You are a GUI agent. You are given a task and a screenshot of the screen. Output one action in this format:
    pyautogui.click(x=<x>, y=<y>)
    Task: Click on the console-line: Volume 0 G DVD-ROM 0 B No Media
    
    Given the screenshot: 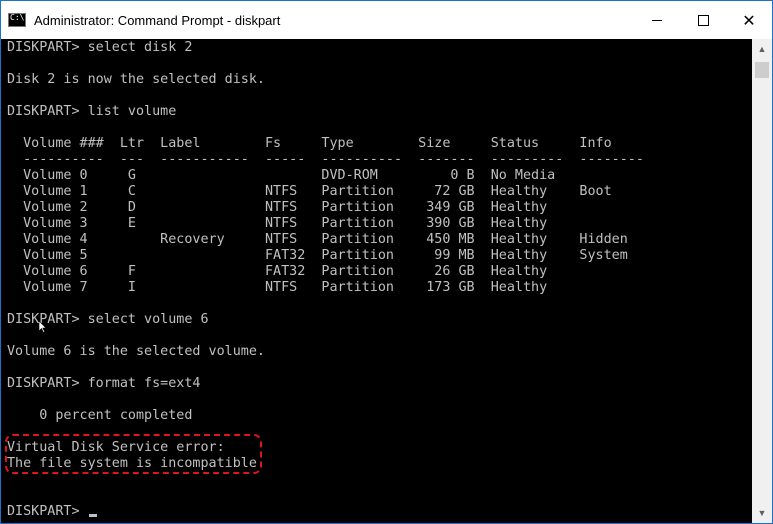 What is the action you would take?
    pyautogui.click(x=281, y=175)
    